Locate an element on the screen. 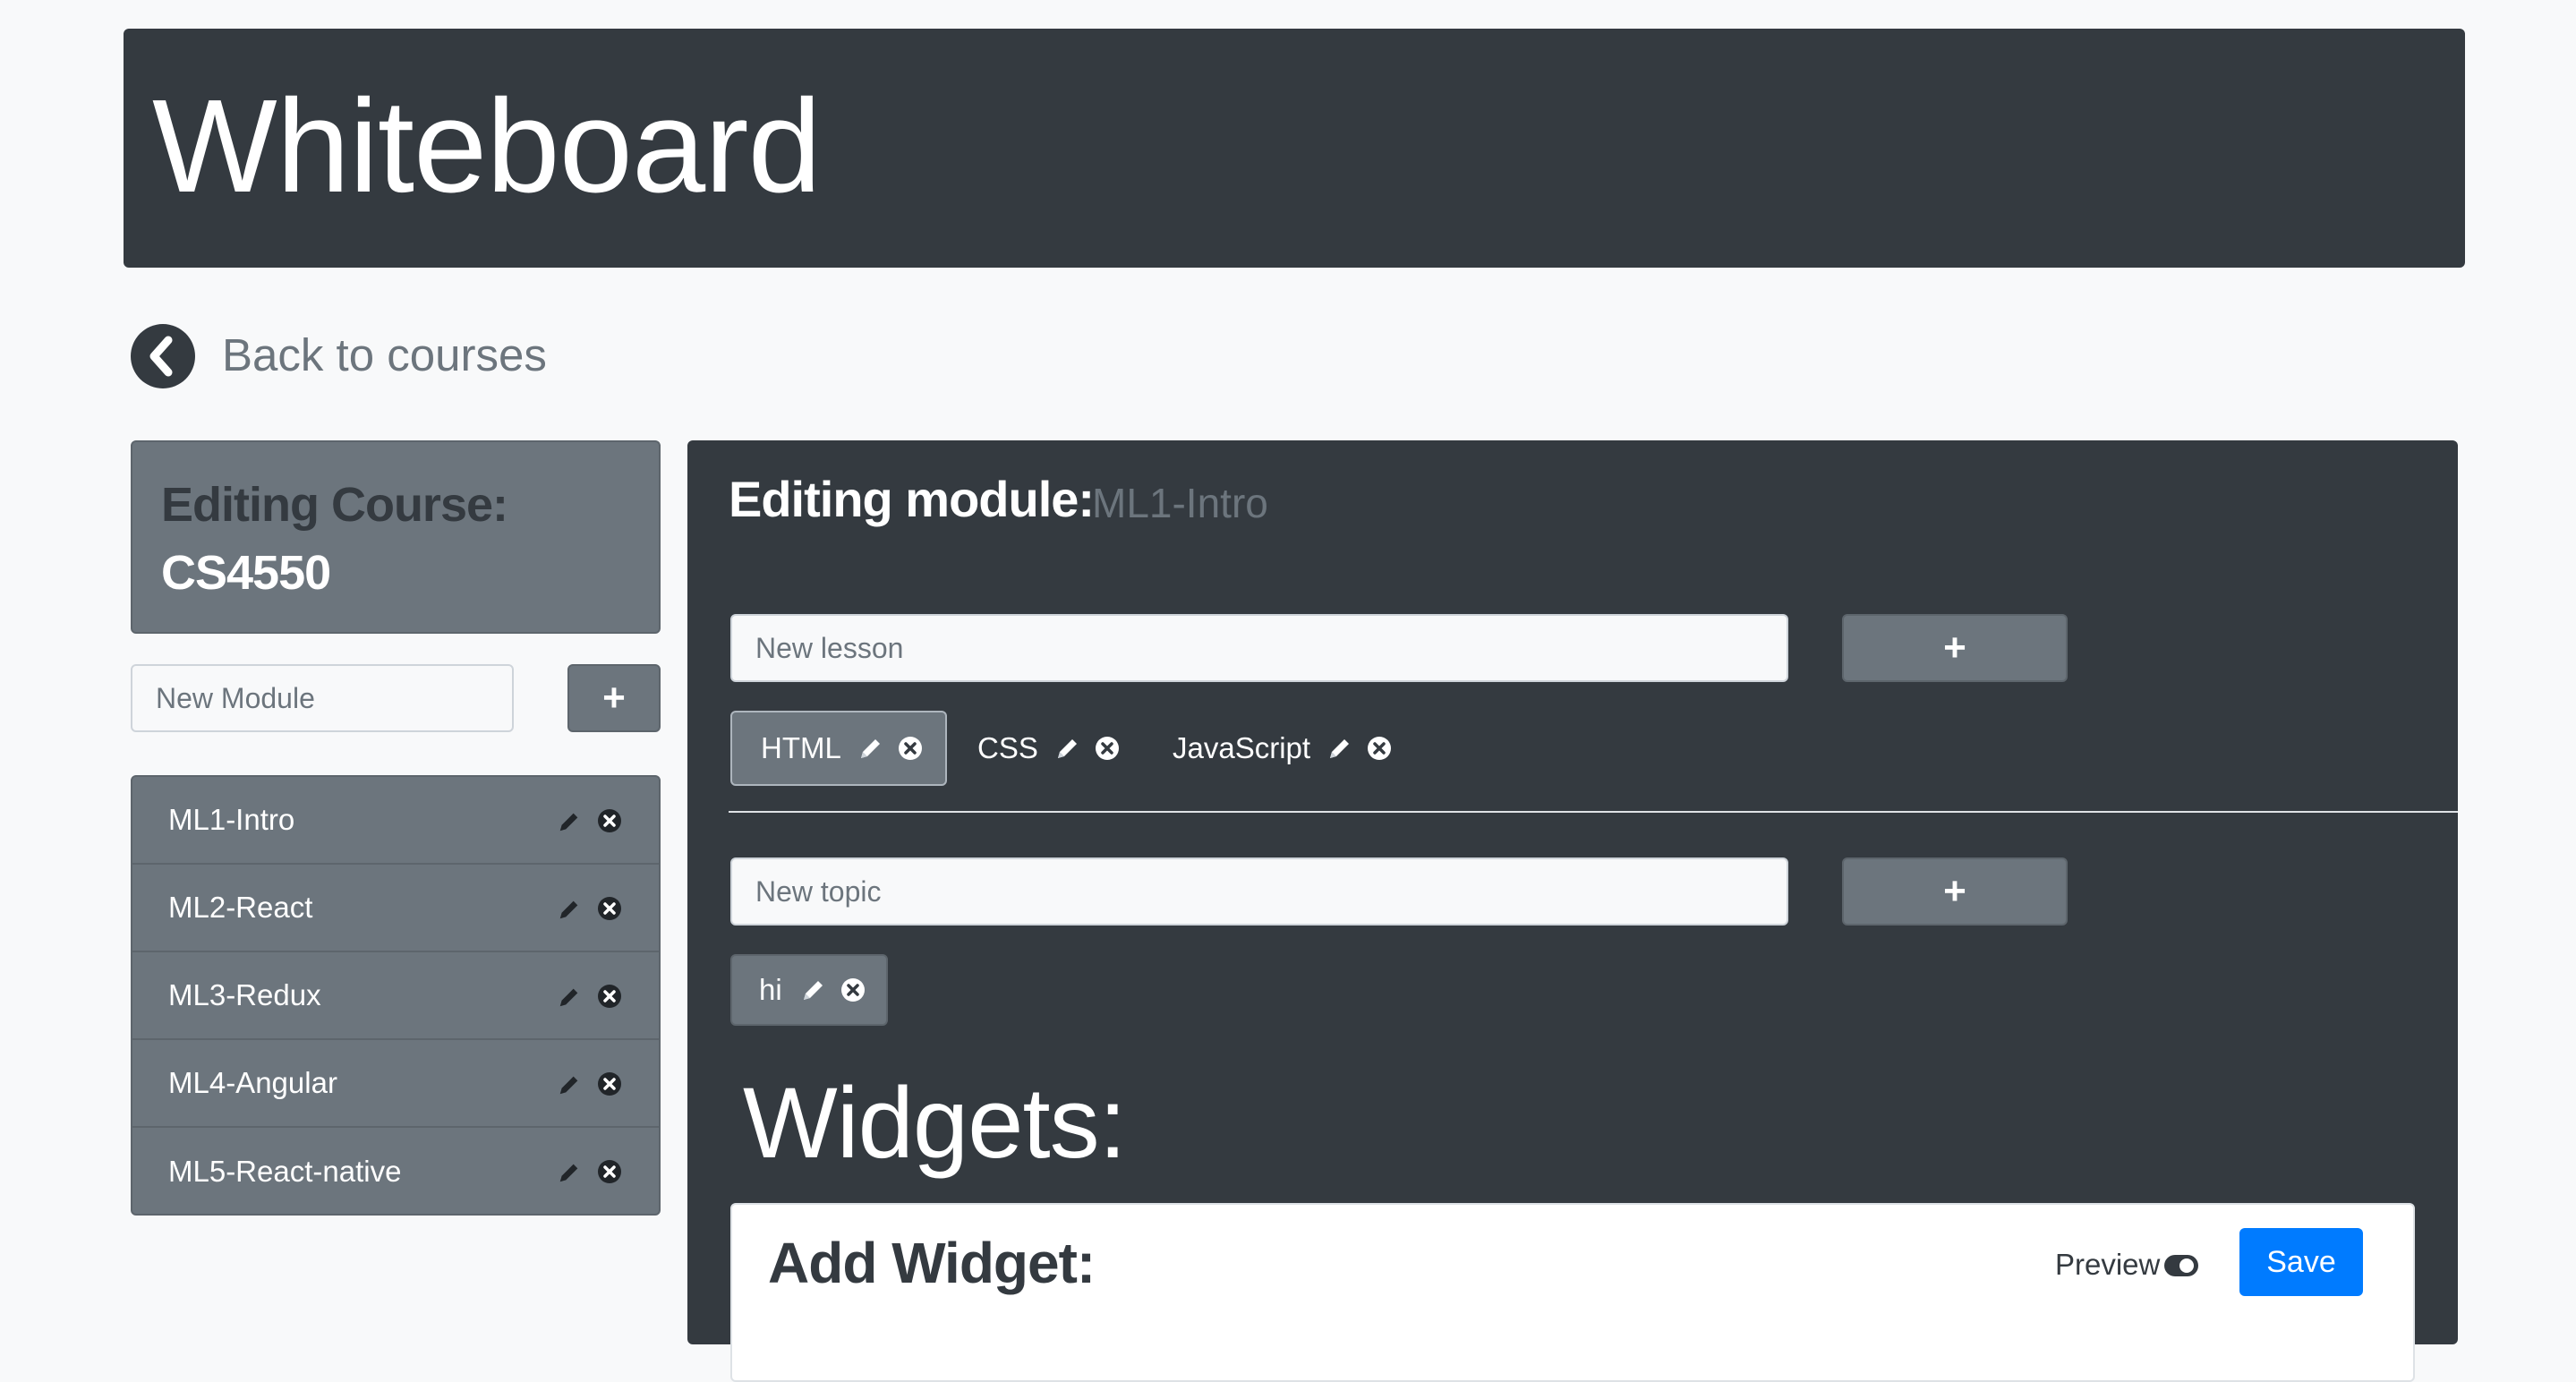  lesson-tab: CSS is located at coordinates (1040, 748).